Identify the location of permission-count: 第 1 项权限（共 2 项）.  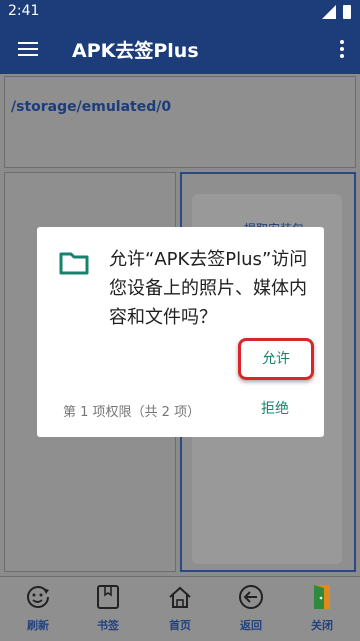
(132, 412).